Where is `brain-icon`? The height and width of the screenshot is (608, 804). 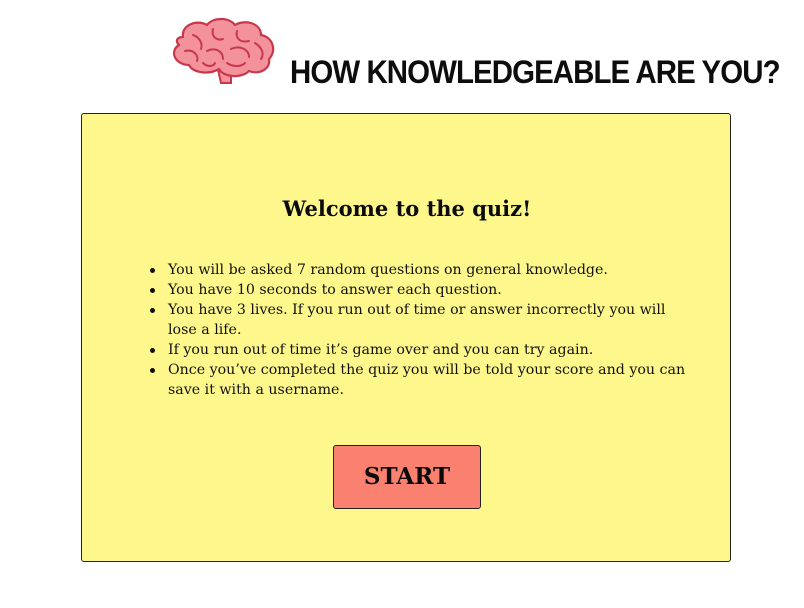
brain-icon is located at coordinates (221, 51).